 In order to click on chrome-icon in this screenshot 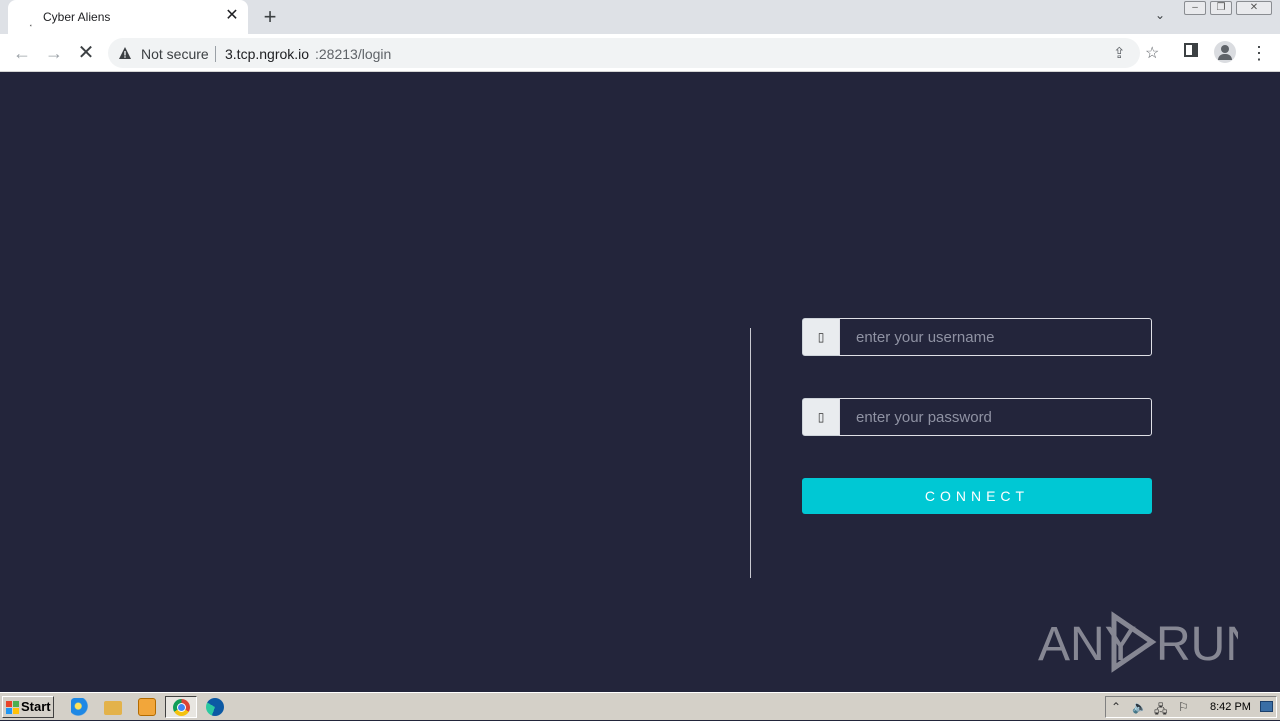, I will do `click(181, 707)`.